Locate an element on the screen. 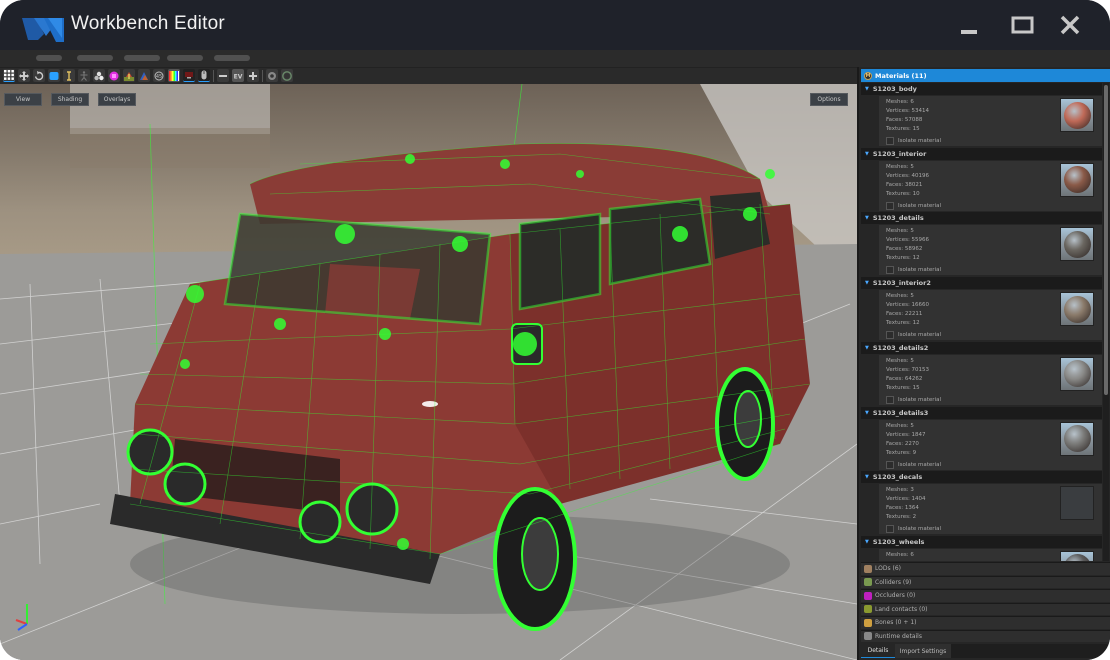 Image resolution: width=1110 pixels, height=660 pixels. materials-header: M Materials (11) is located at coordinates (985, 75).